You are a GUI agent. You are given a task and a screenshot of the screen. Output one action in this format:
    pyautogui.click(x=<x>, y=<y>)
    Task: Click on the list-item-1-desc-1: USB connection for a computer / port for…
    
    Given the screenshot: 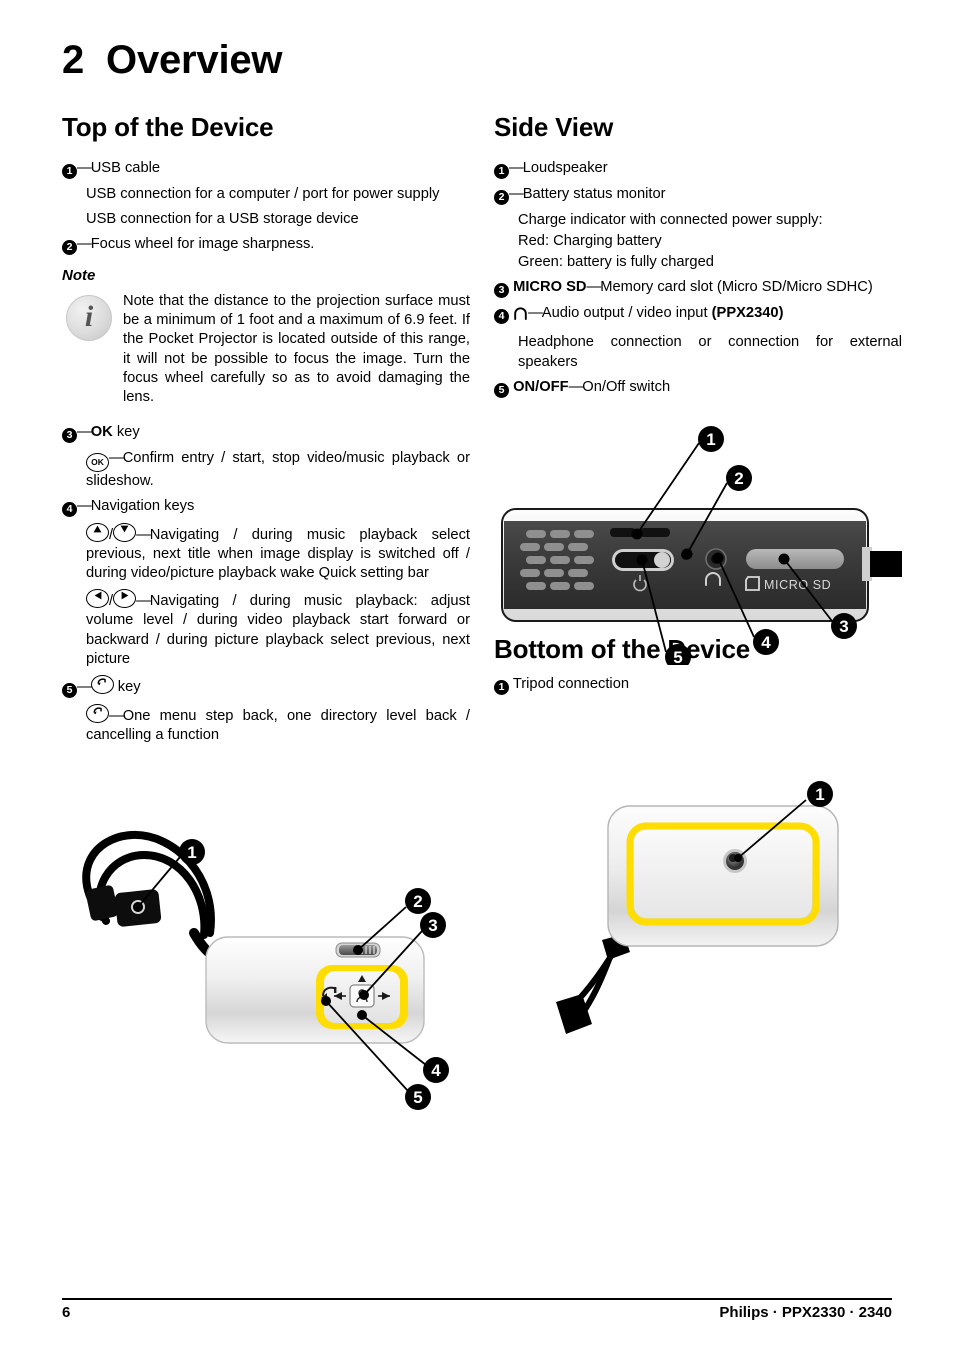 What is the action you would take?
    pyautogui.click(x=263, y=194)
    